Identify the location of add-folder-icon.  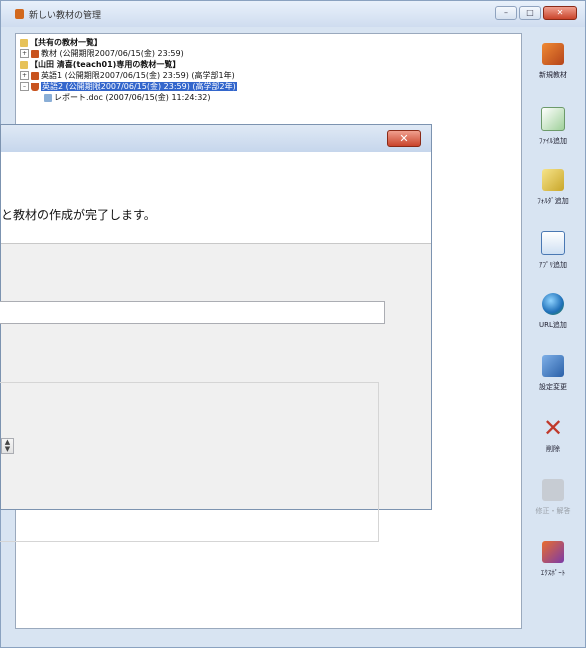
(553, 180).